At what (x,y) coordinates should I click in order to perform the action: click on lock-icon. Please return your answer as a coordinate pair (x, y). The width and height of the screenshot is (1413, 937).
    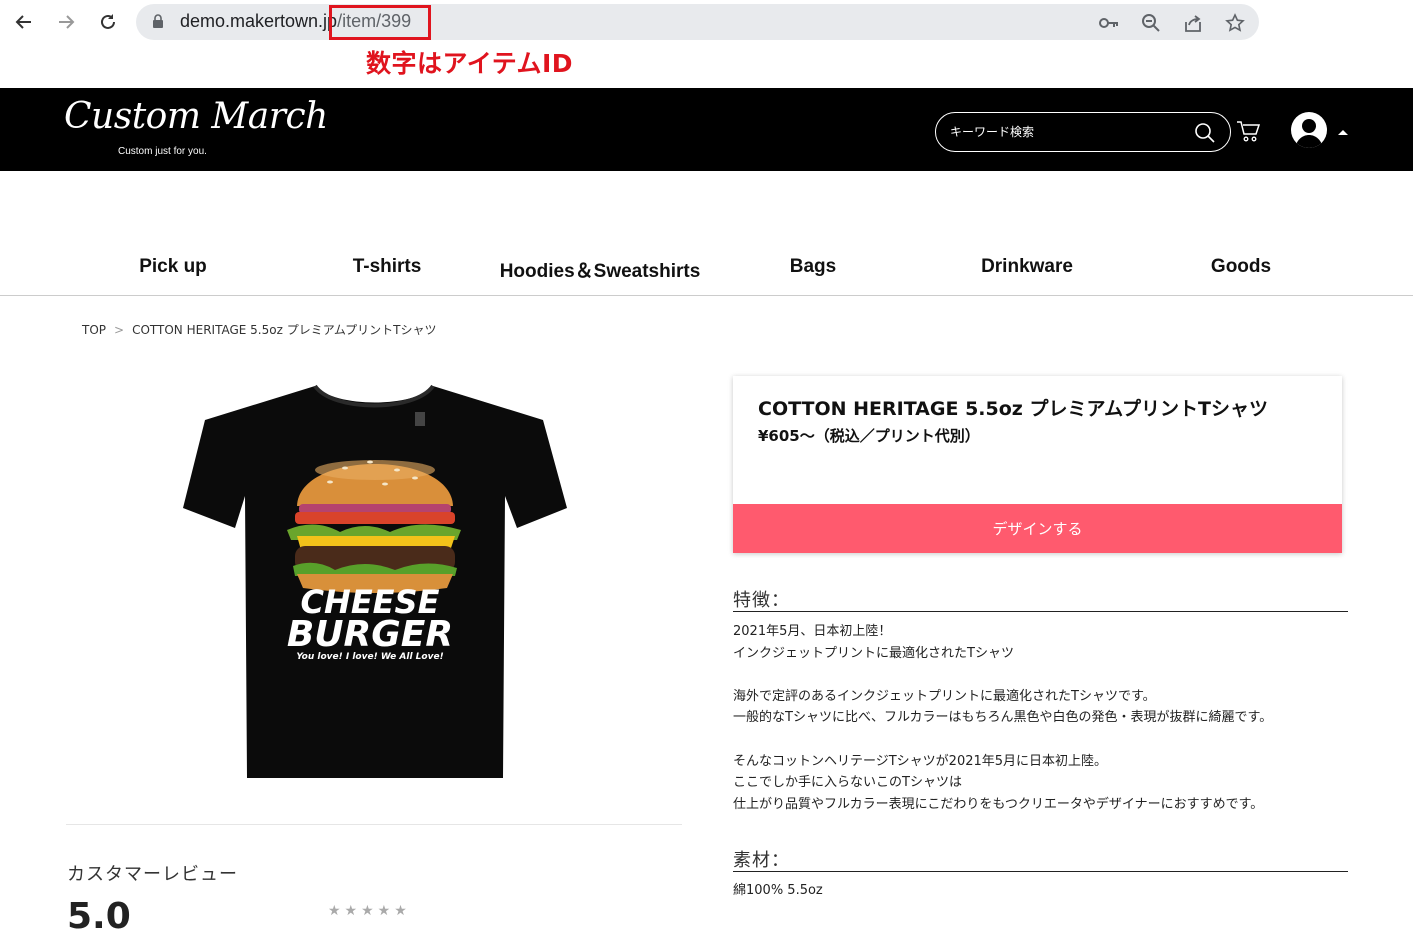
    Looking at the image, I should click on (158, 23).